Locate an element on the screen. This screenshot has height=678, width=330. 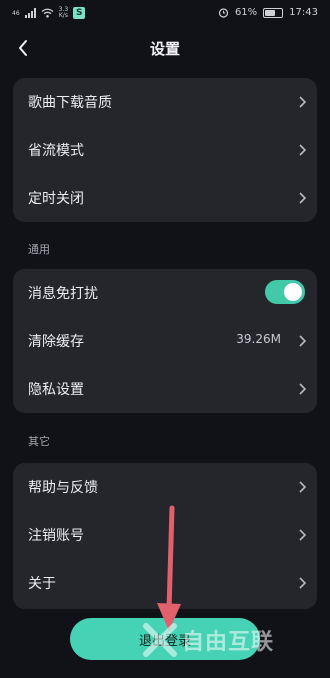
setting-label: 清除缓存 is located at coordinates (56, 342).